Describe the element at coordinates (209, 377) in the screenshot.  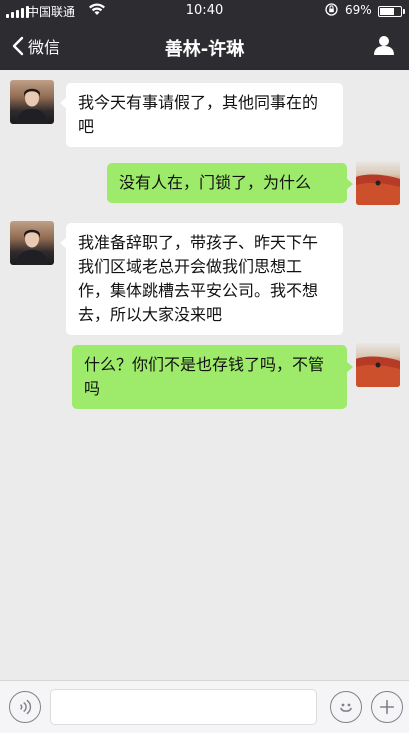
I see `message-bubble: 什么？你们不是也存钱了吗，不管吗` at that location.